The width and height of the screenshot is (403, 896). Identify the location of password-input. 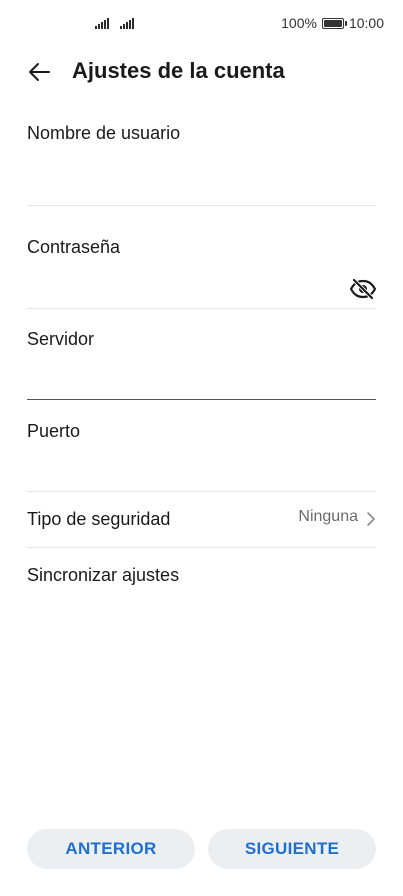
(182, 289).